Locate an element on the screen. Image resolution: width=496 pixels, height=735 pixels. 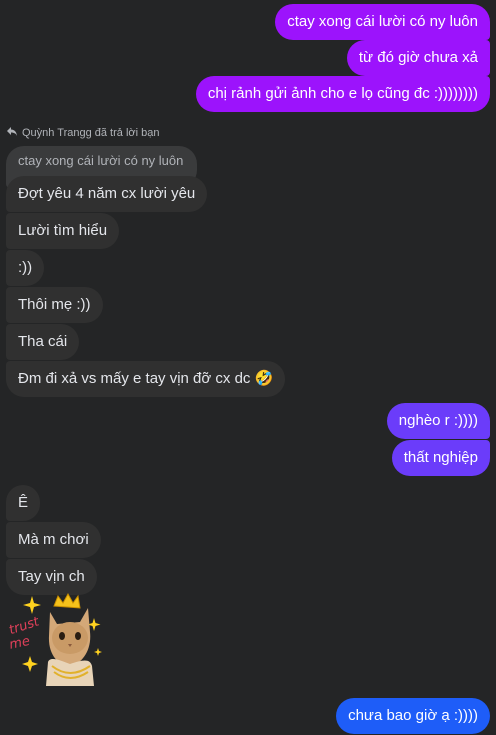
outgoing-message: từ đó giờ chưa xả is located at coordinates (418, 58).